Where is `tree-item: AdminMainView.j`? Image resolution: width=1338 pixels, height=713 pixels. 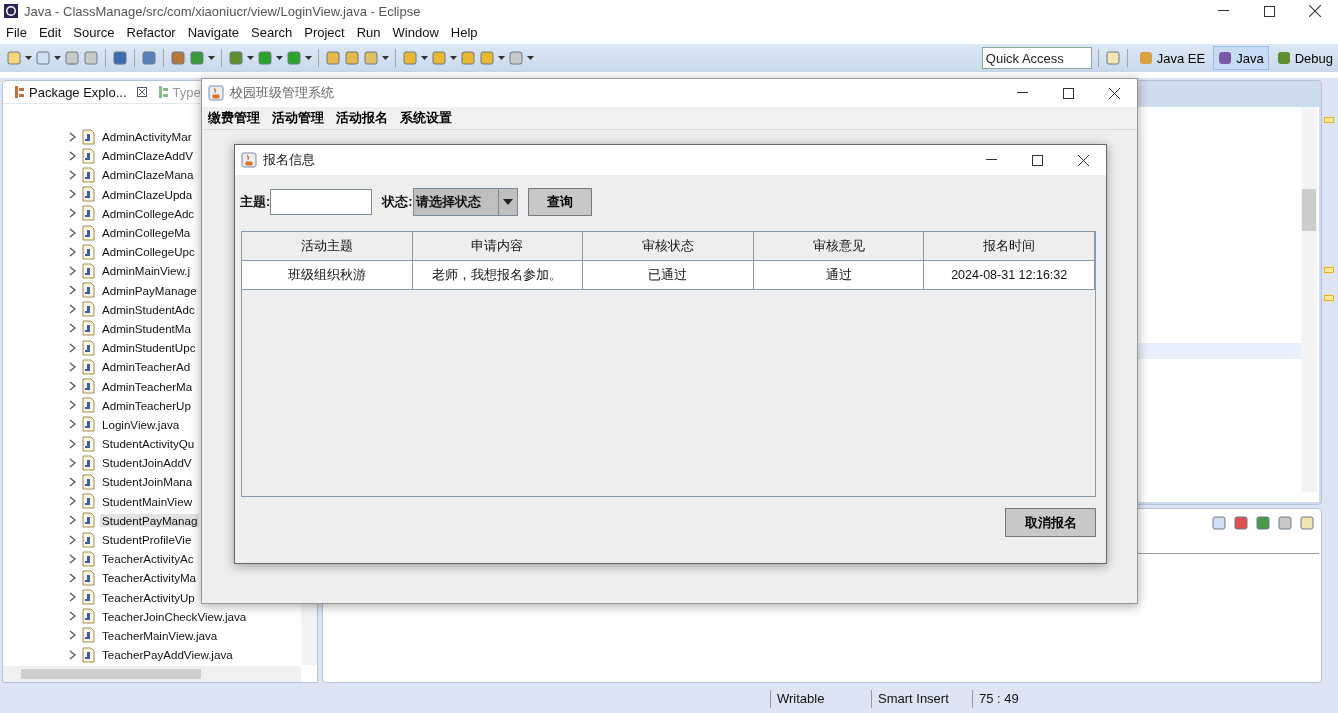
tree-item: AdminMainView.j is located at coordinates (146, 271).